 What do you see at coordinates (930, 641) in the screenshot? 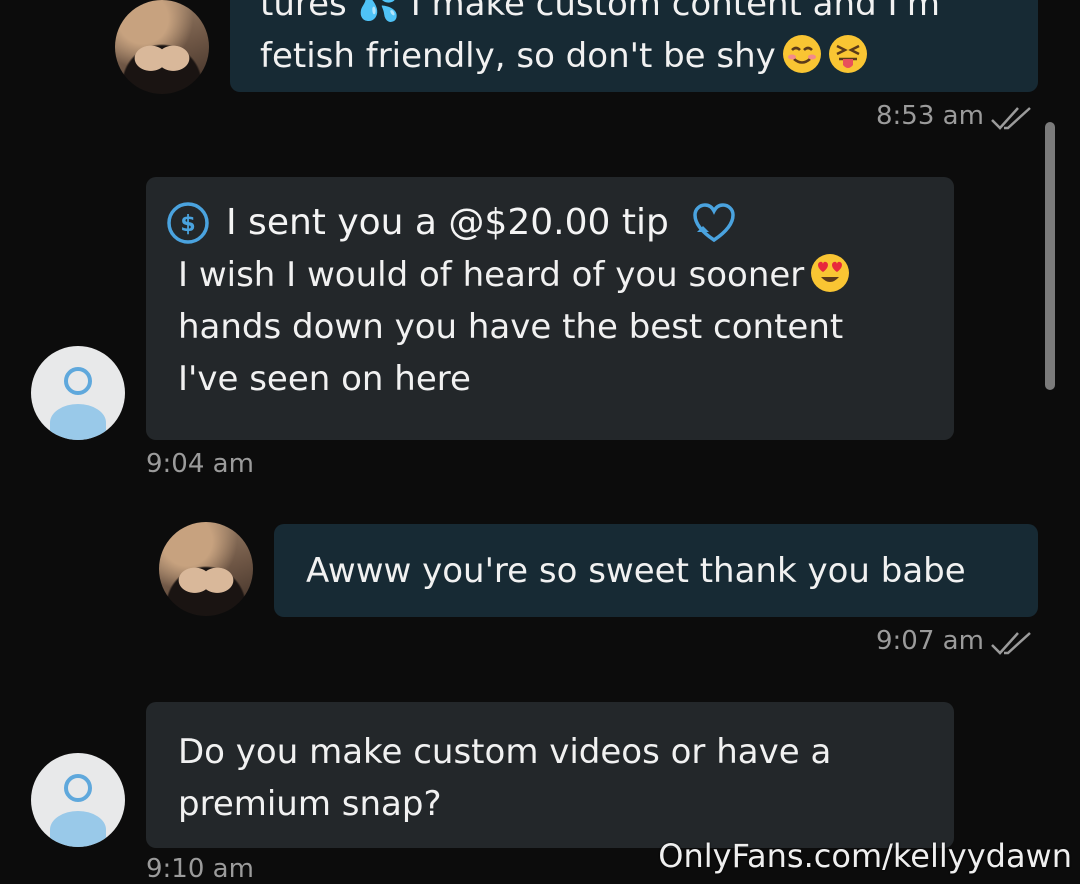
I see `message-time: 9:07 am` at bounding box center [930, 641].